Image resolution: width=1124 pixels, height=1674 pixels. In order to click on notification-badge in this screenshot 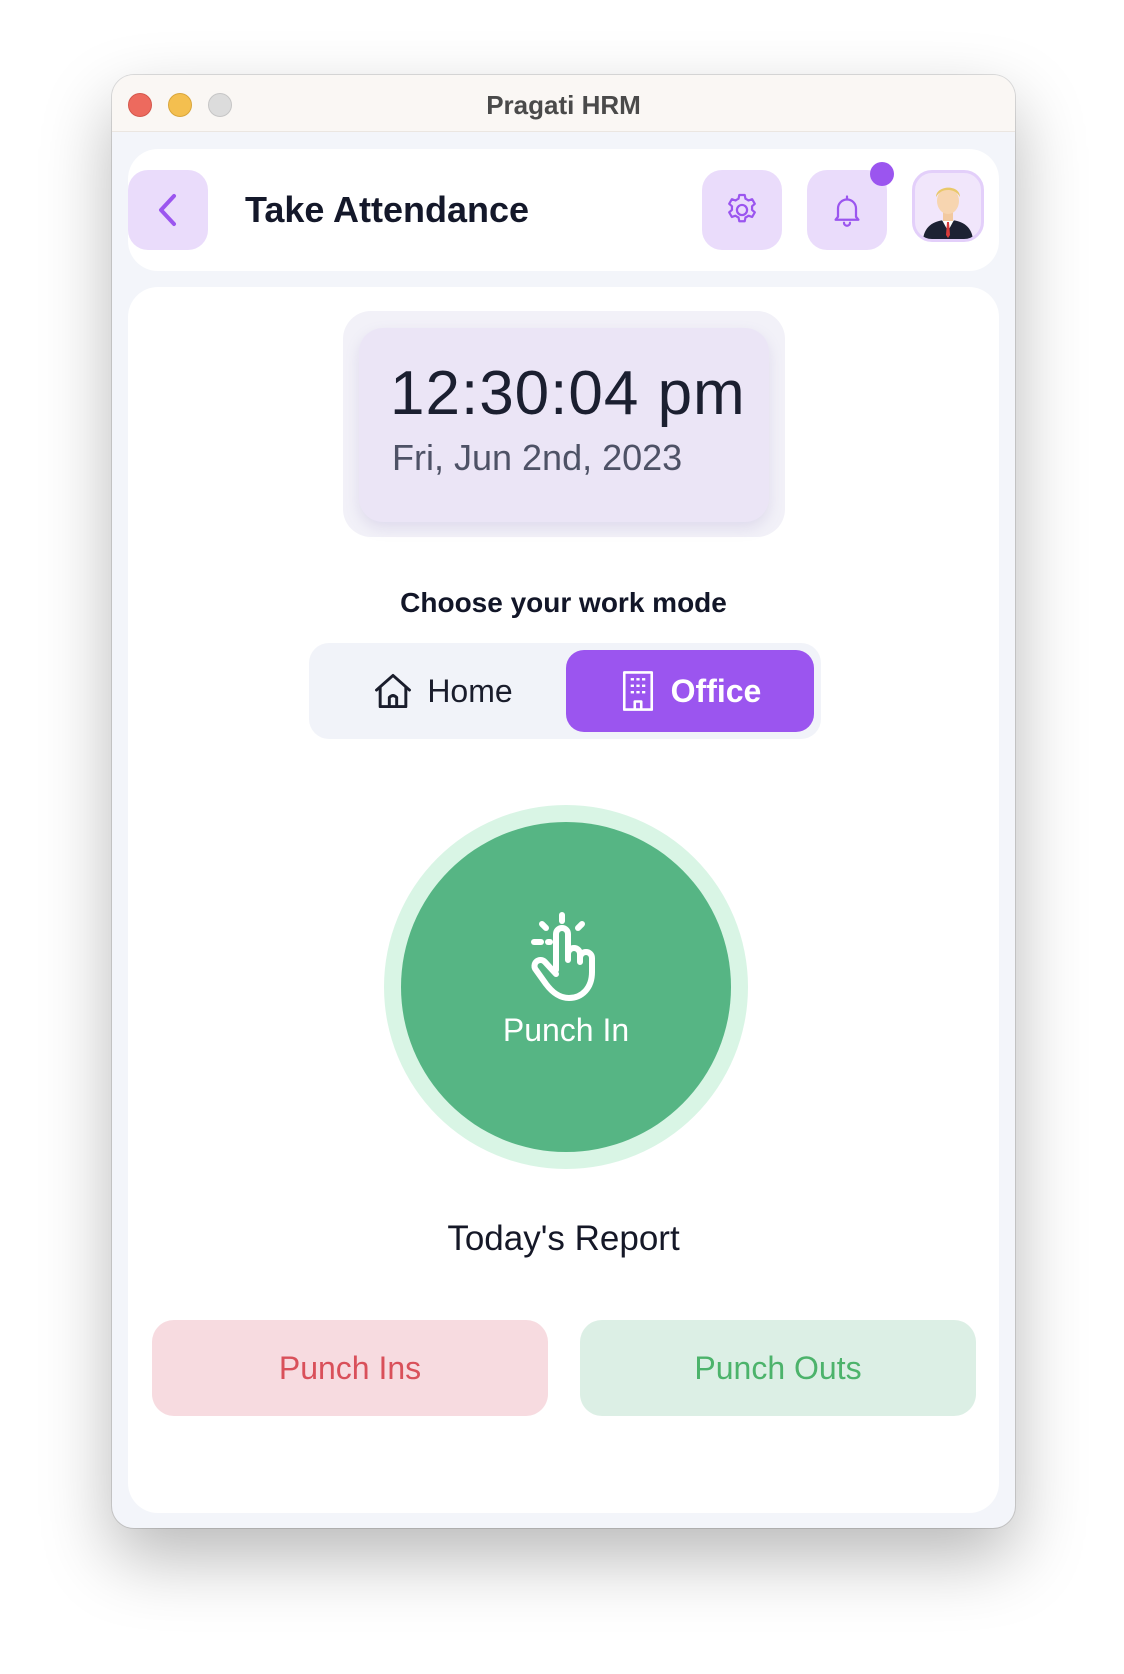, I will do `click(882, 174)`.